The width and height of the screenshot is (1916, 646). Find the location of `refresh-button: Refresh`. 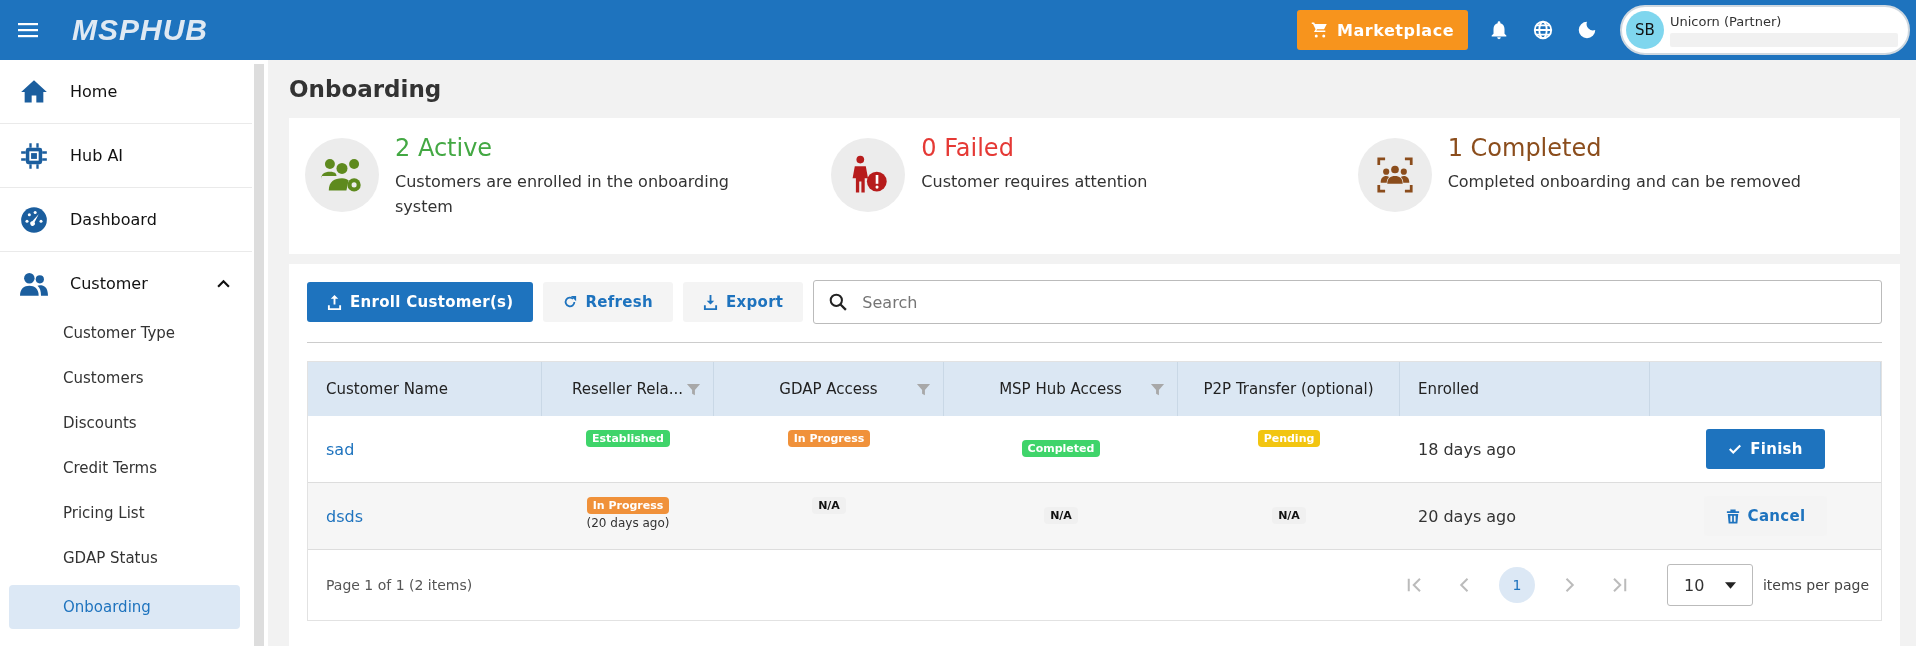

refresh-button: Refresh is located at coordinates (608, 302).